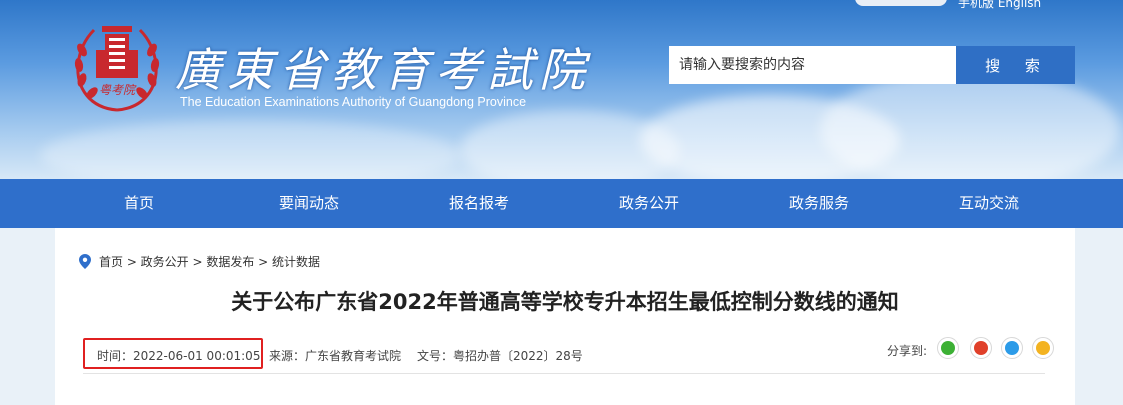  What do you see at coordinates (383, 67) in the screenshot?
I see `brand-title-cn: 廣東省教育考試院` at bounding box center [383, 67].